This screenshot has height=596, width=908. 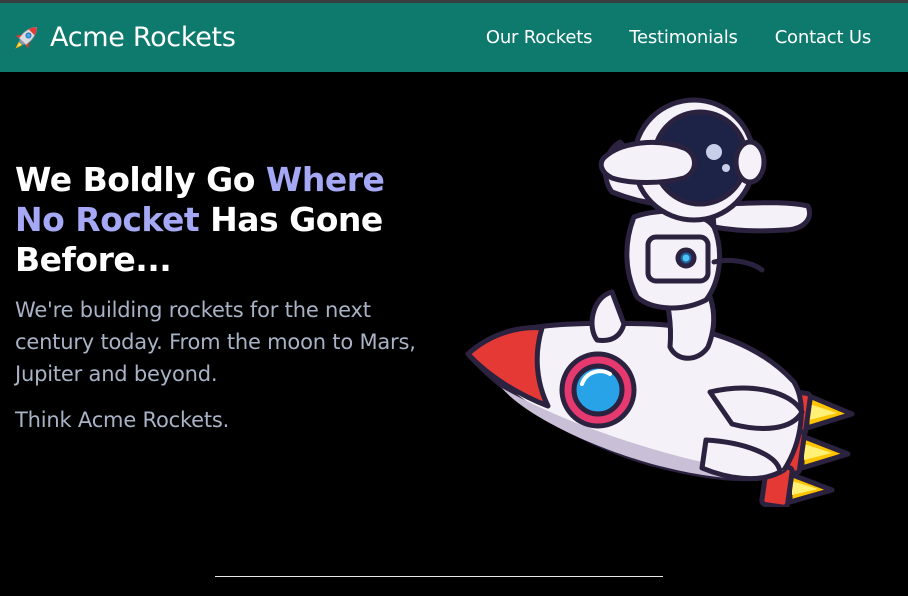 I want to click on nav-link-our-rockets: Our Rockets, so click(x=539, y=37).